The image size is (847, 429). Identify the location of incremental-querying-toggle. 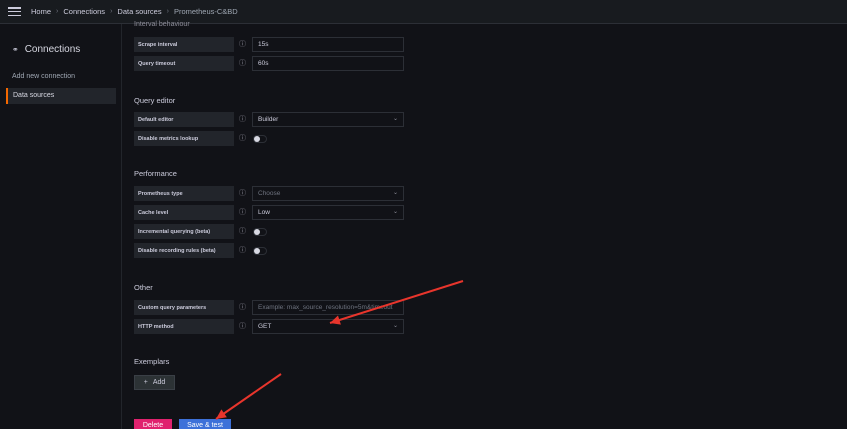
(260, 232).